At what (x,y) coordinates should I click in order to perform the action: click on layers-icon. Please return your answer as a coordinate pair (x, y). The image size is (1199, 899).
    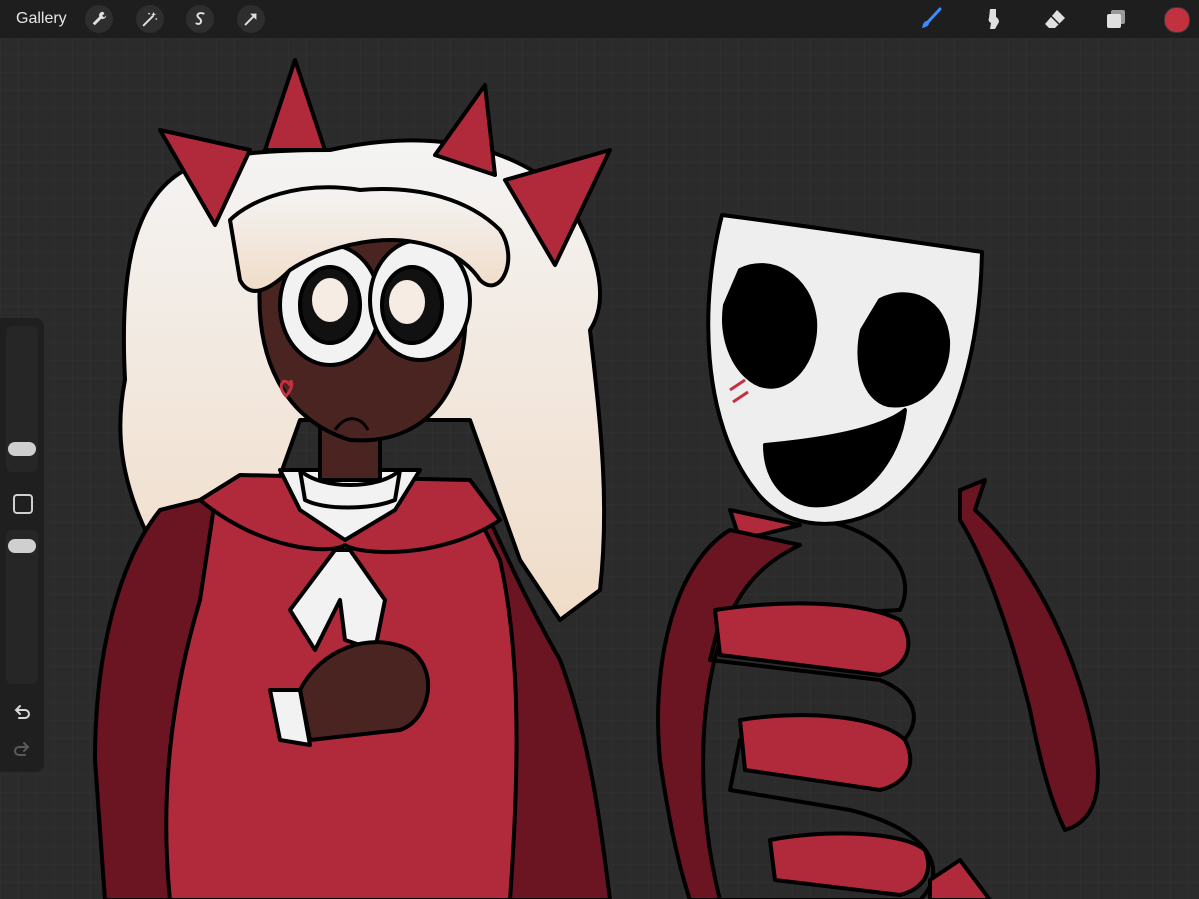
    Looking at the image, I should click on (1116, 19).